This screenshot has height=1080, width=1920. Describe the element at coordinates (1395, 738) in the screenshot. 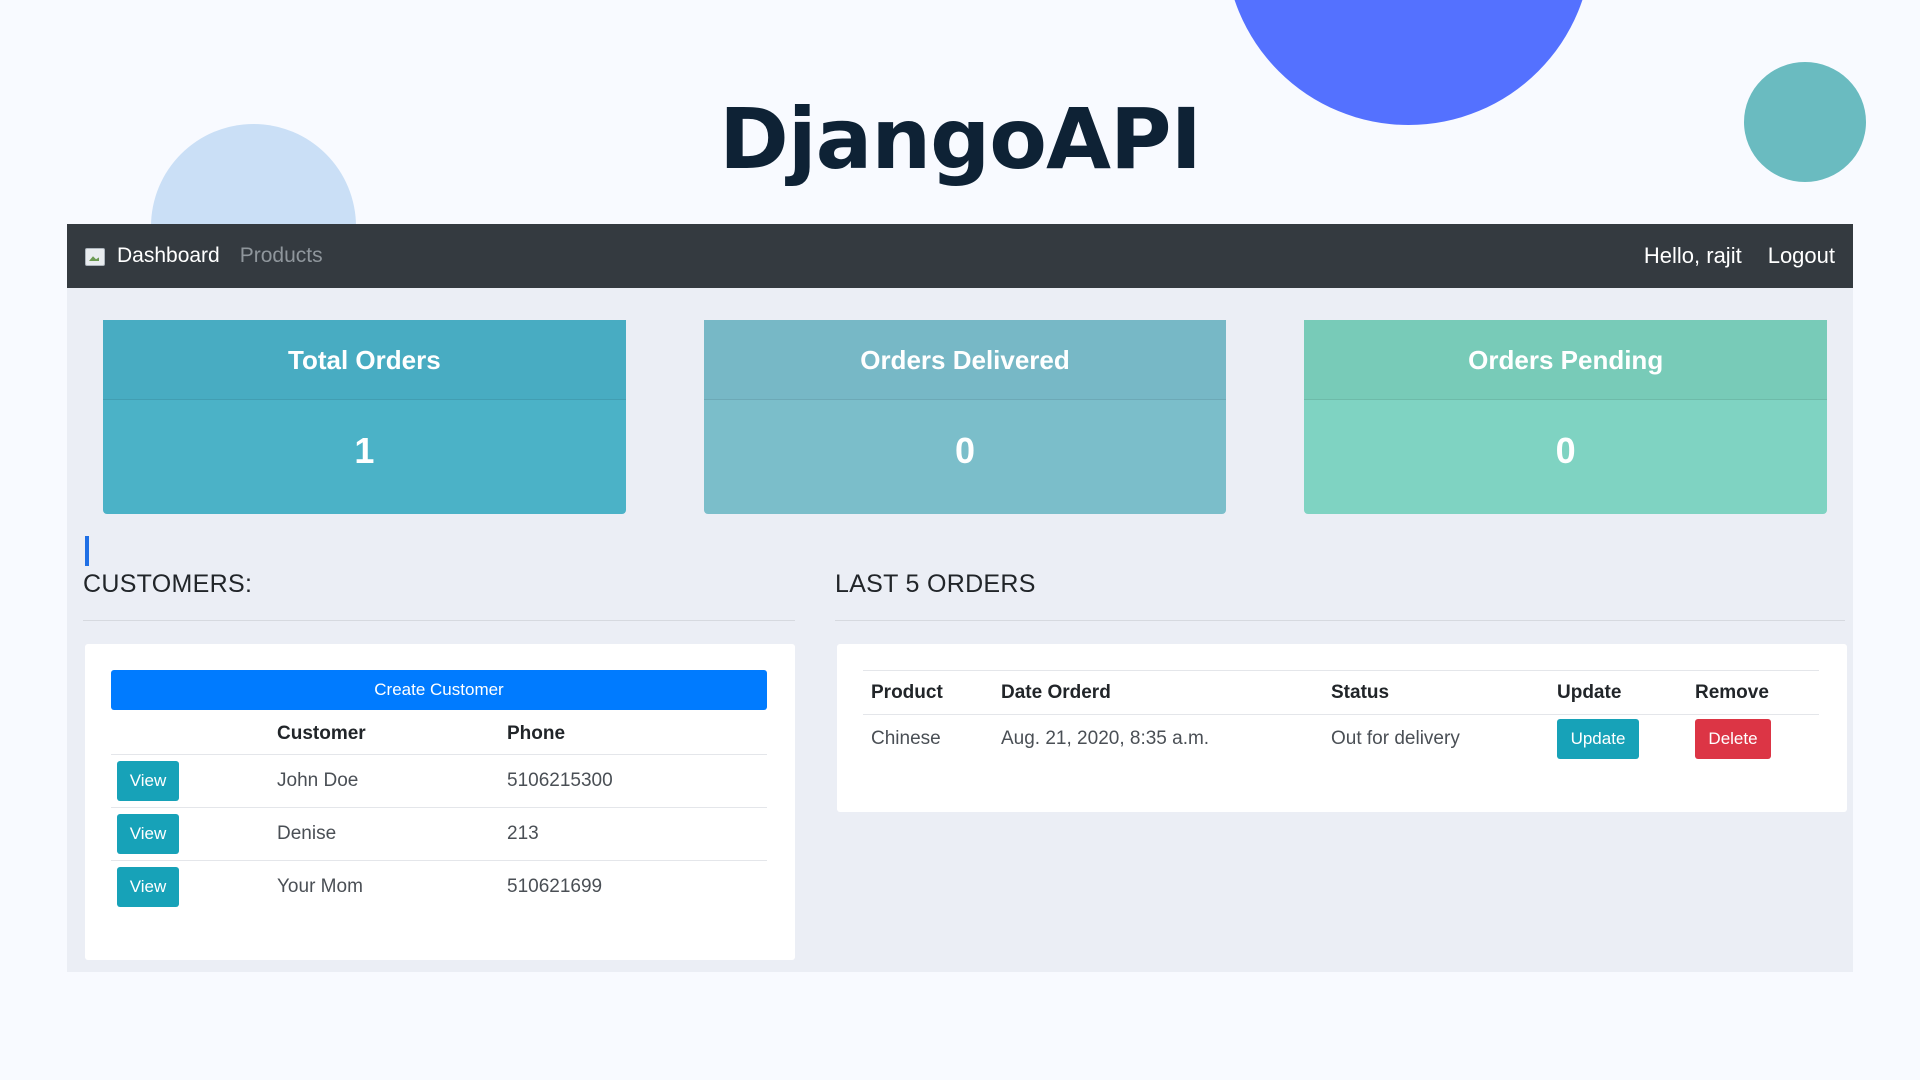

I see `order-status: Out for delivery` at that location.